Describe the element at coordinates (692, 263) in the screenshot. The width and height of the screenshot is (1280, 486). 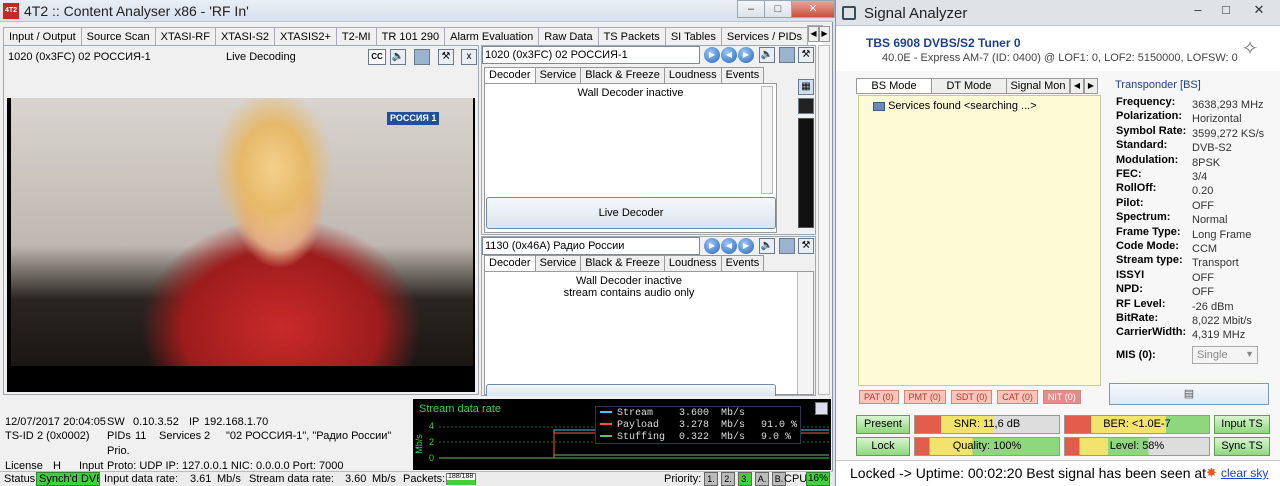
I see `decoder2-subtab-loudness: Loudness` at that location.